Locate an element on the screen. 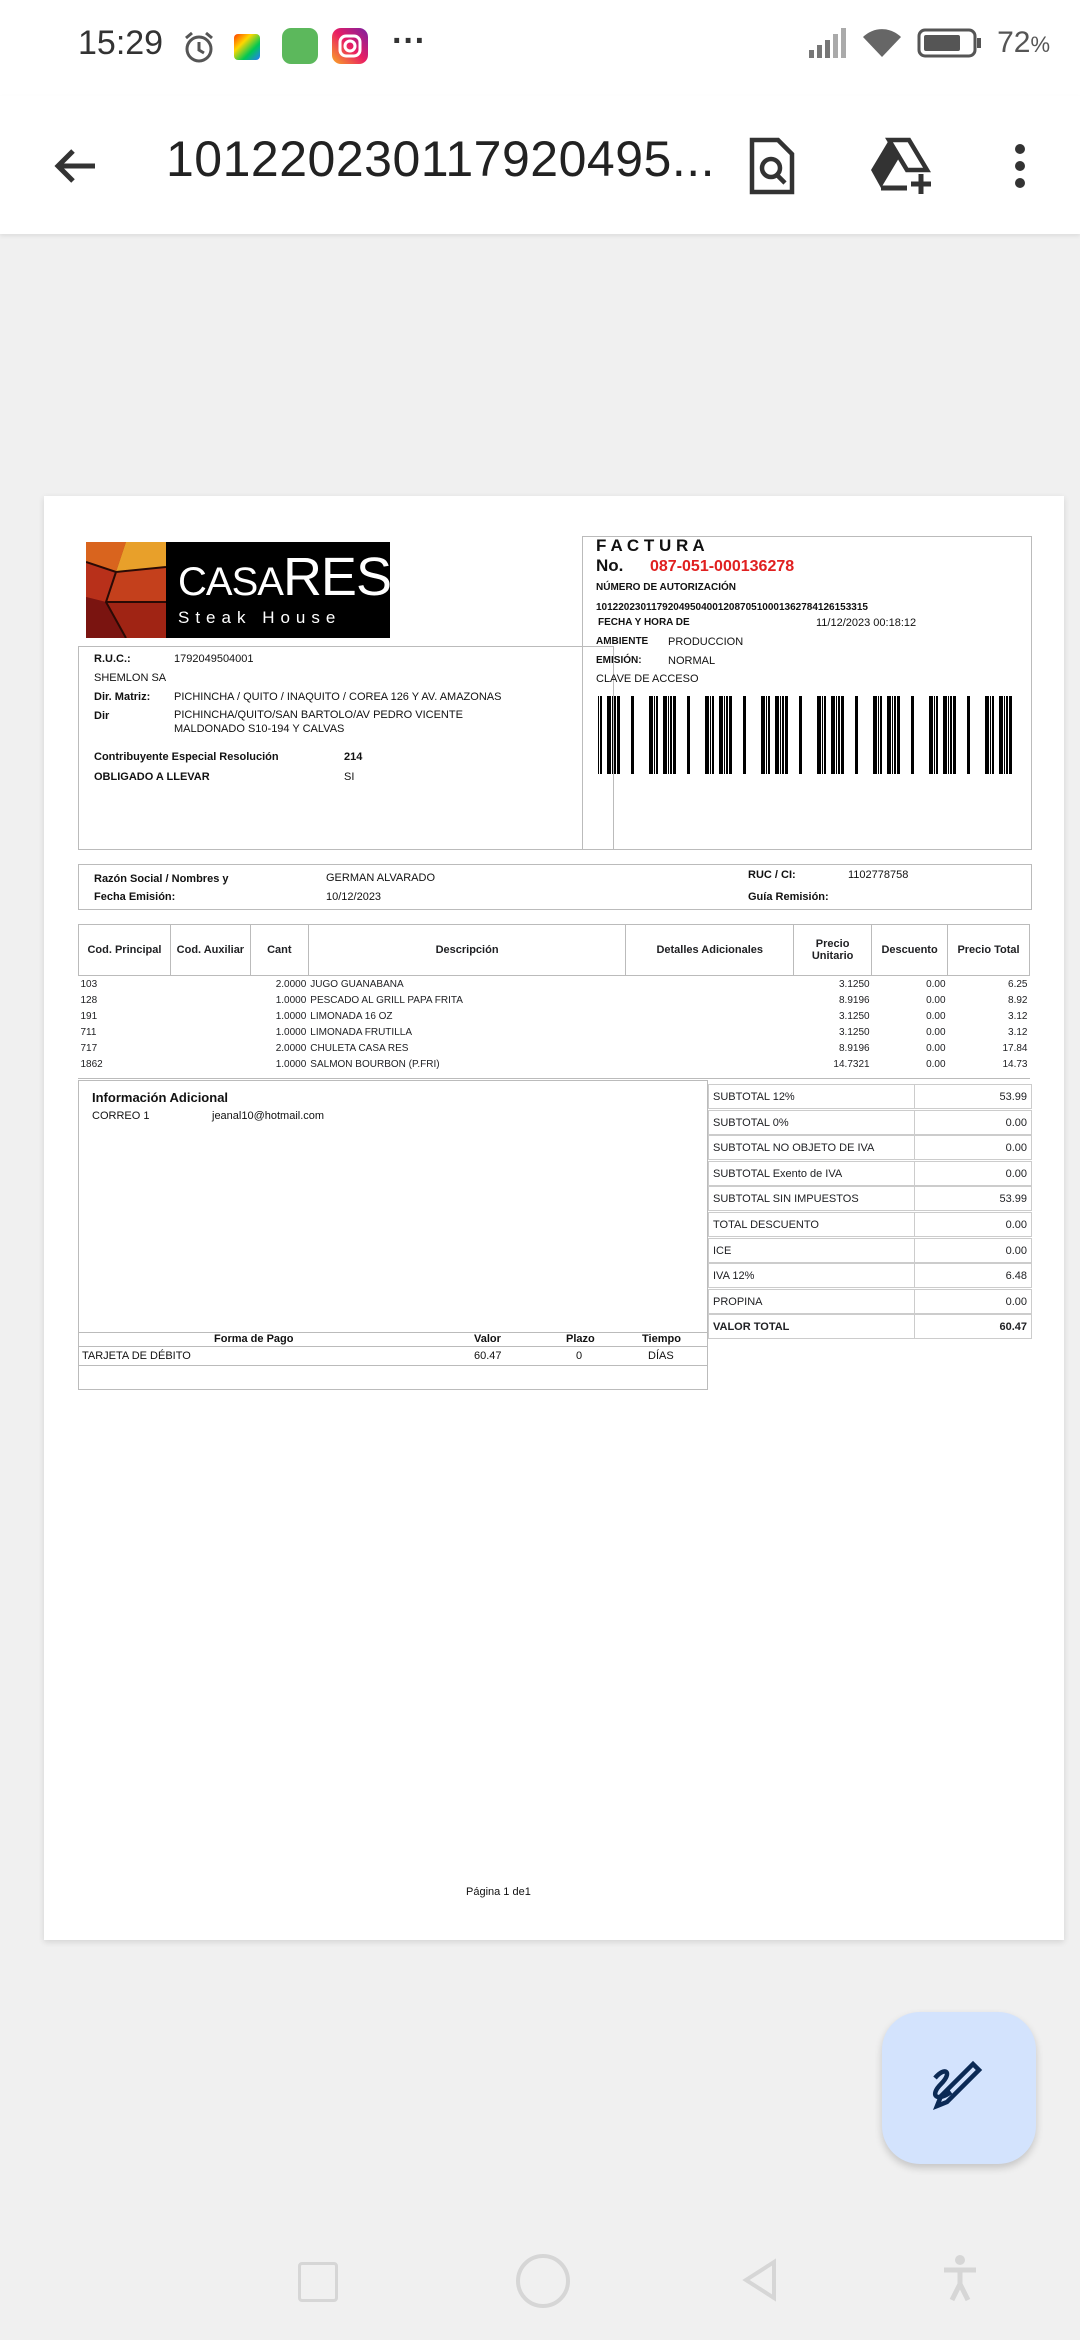  more-options-button is located at coordinates (1020, 166).